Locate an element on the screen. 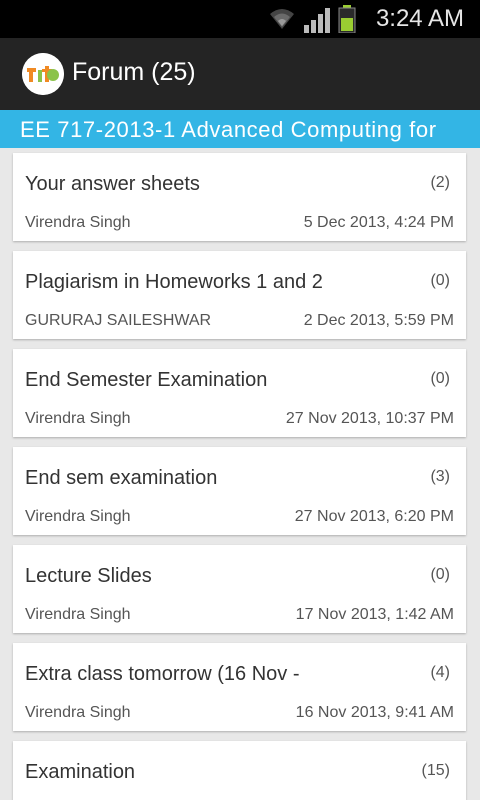  reply-count: (4) is located at coordinates (440, 672).